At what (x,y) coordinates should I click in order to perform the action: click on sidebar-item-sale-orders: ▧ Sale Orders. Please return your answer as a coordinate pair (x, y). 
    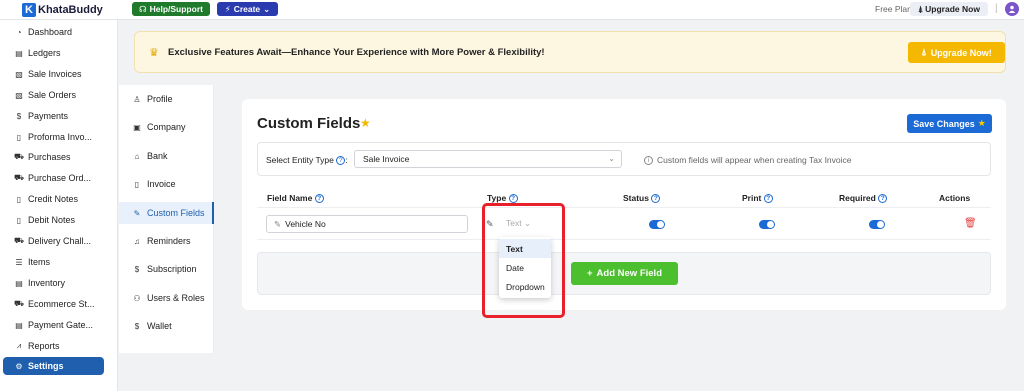
    Looking at the image, I should click on (55, 95).